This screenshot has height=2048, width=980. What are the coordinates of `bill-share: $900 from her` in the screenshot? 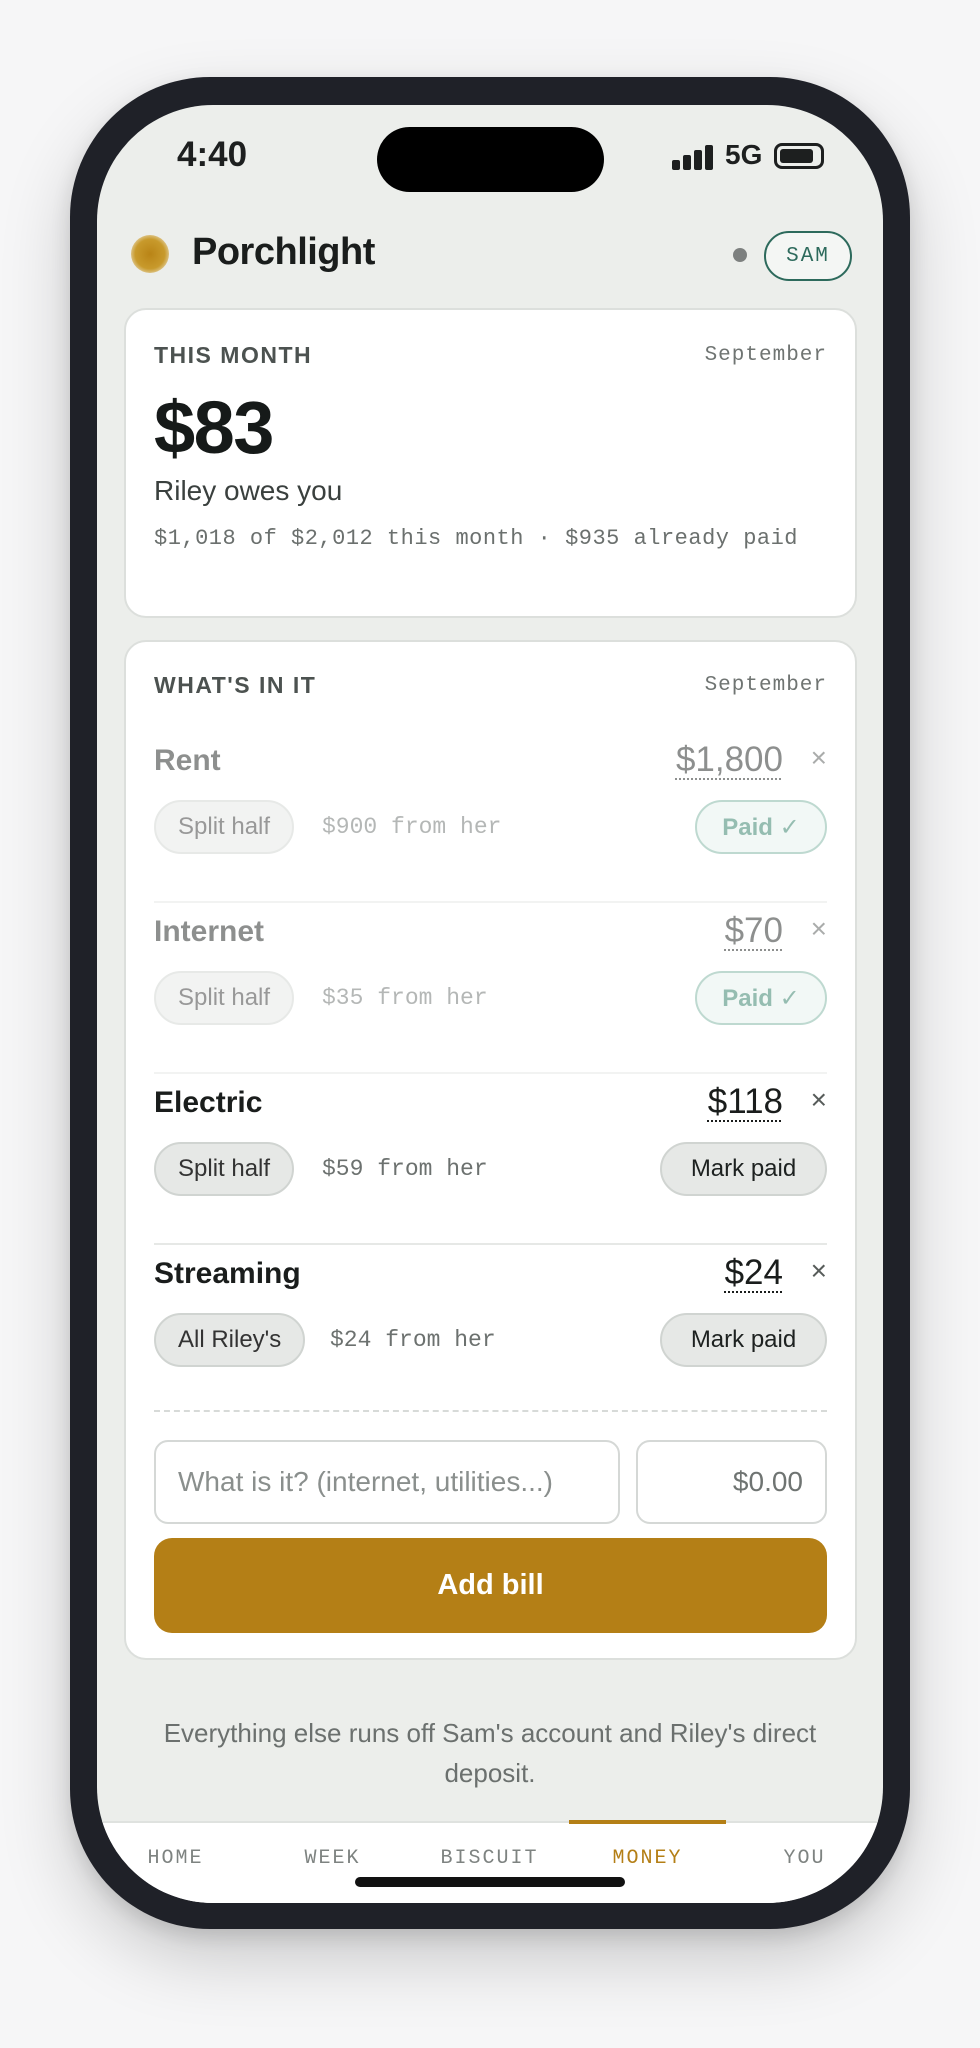 It's located at (412, 827).